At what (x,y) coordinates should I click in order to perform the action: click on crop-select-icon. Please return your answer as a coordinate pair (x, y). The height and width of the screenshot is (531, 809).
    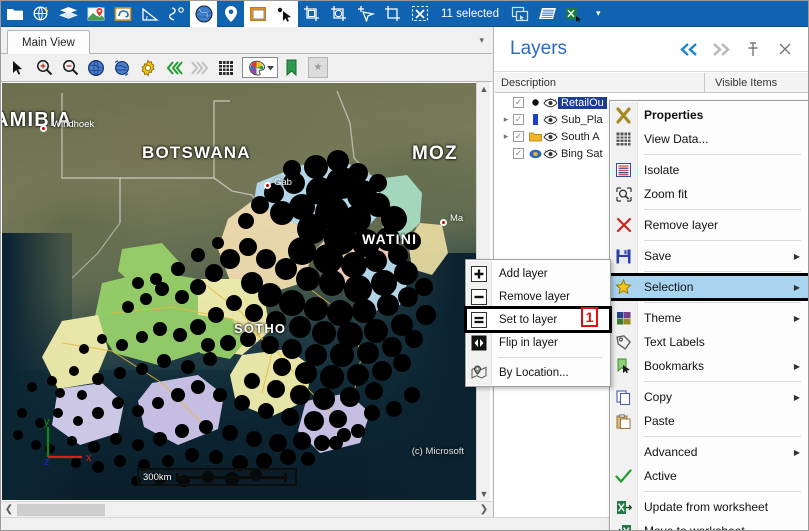
    Looking at the image, I should click on (311, 14).